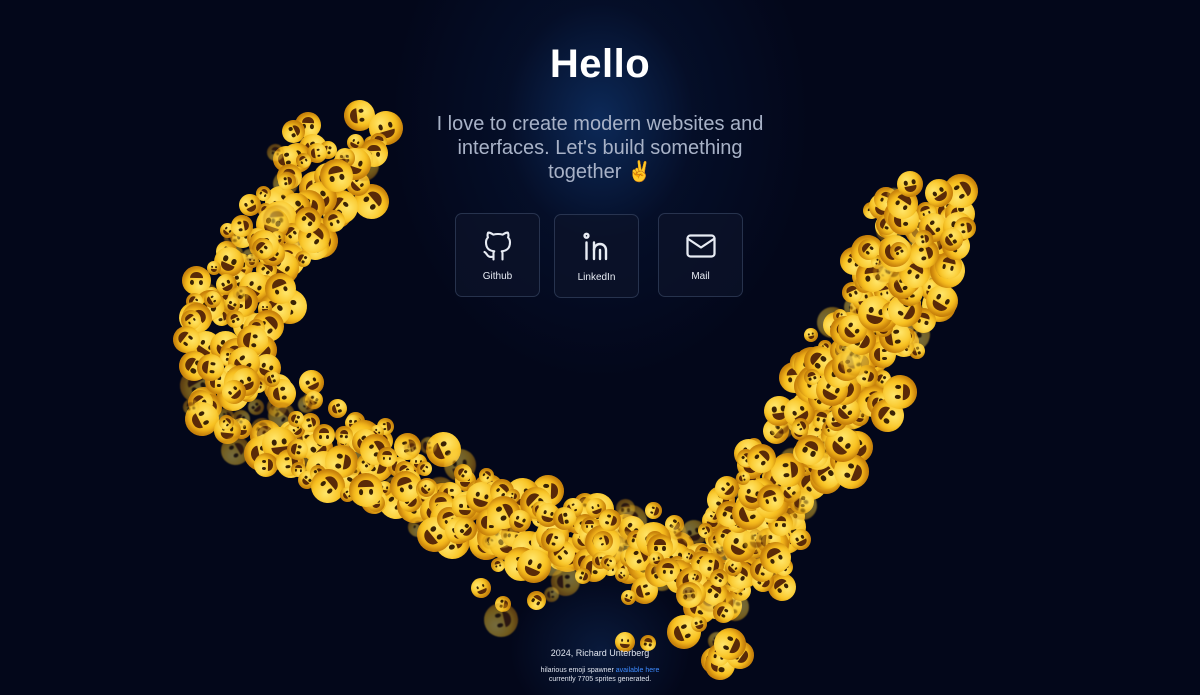 The width and height of the screenshot is (1200, 695). Describe the element at coordinates (577, 670) in the screenshot. I see `spawner-text: hilarious emoji spawner` at that location.